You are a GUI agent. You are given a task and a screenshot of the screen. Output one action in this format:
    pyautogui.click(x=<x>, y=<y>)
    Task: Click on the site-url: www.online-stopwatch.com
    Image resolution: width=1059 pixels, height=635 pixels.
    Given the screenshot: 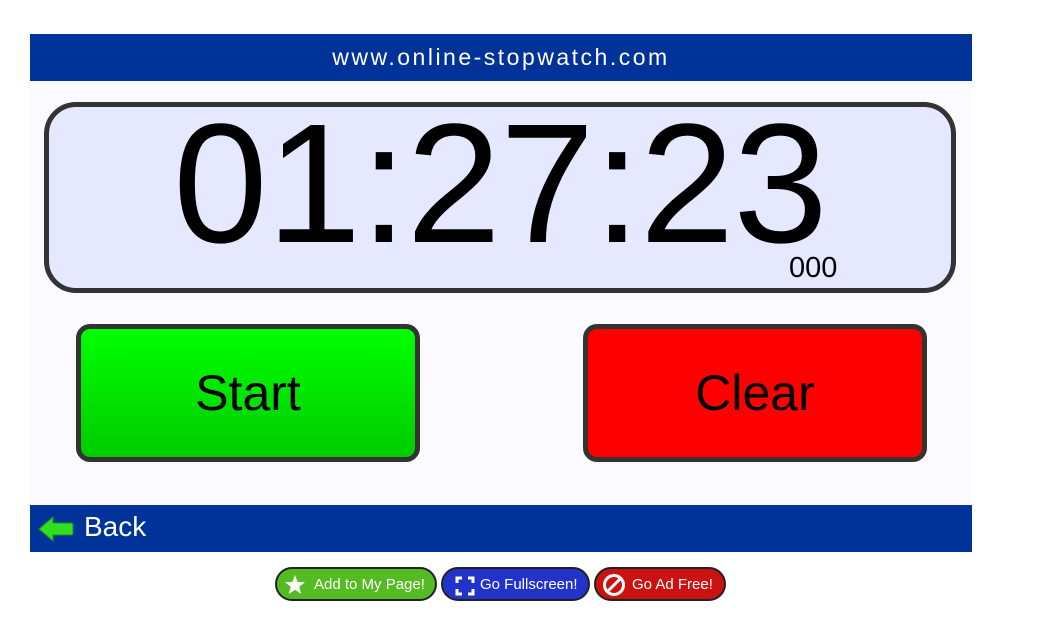 What is the action you would take?
    pyautogui.click(x=501, y=57)
    